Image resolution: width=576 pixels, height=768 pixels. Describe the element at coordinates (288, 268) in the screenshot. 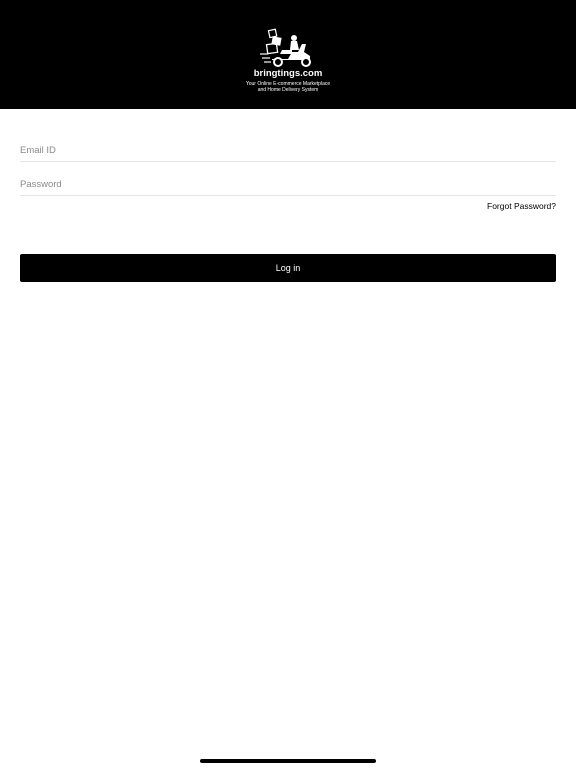

I see `login-button: Log in` at that location.